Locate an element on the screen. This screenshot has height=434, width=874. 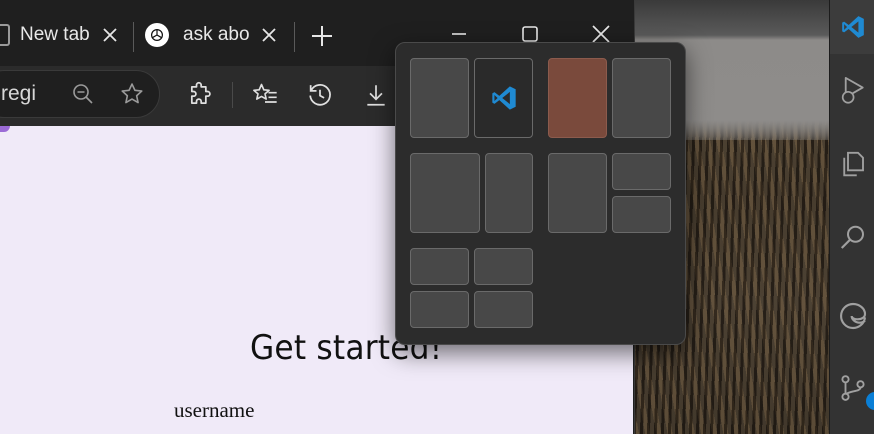
history-icon is located at coordinates (320, 95).